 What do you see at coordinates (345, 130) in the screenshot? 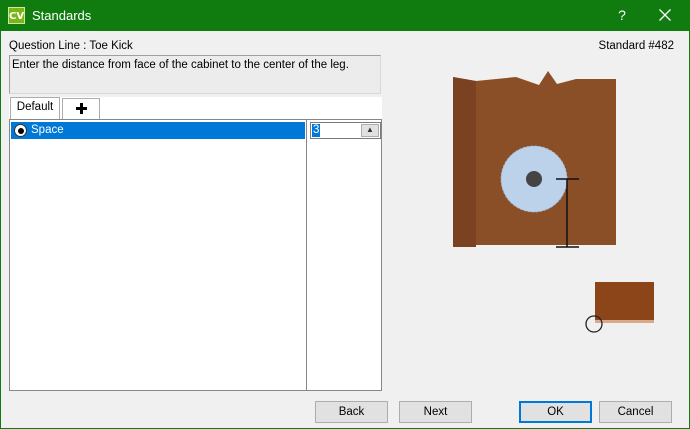
I see `space-value-input: 3 ▲` at bounding box center [345, 130].